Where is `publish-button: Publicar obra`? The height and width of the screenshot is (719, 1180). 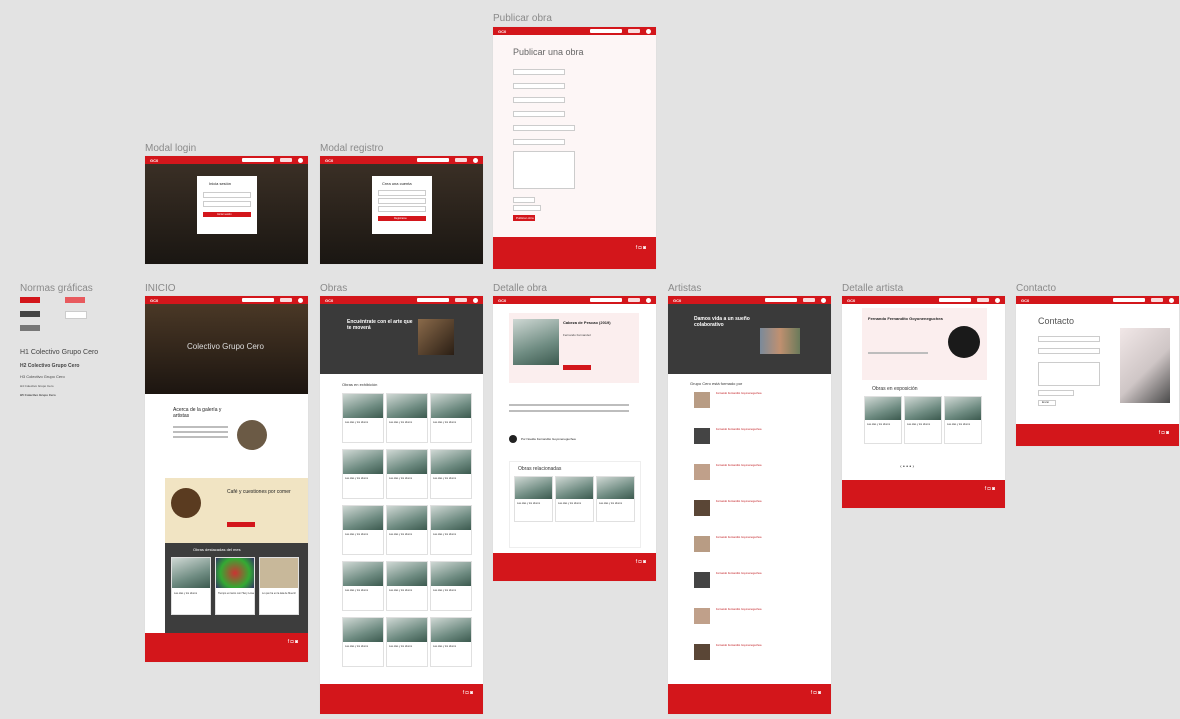 publish-button: Publicar obra is located at coordinates (524, 218).